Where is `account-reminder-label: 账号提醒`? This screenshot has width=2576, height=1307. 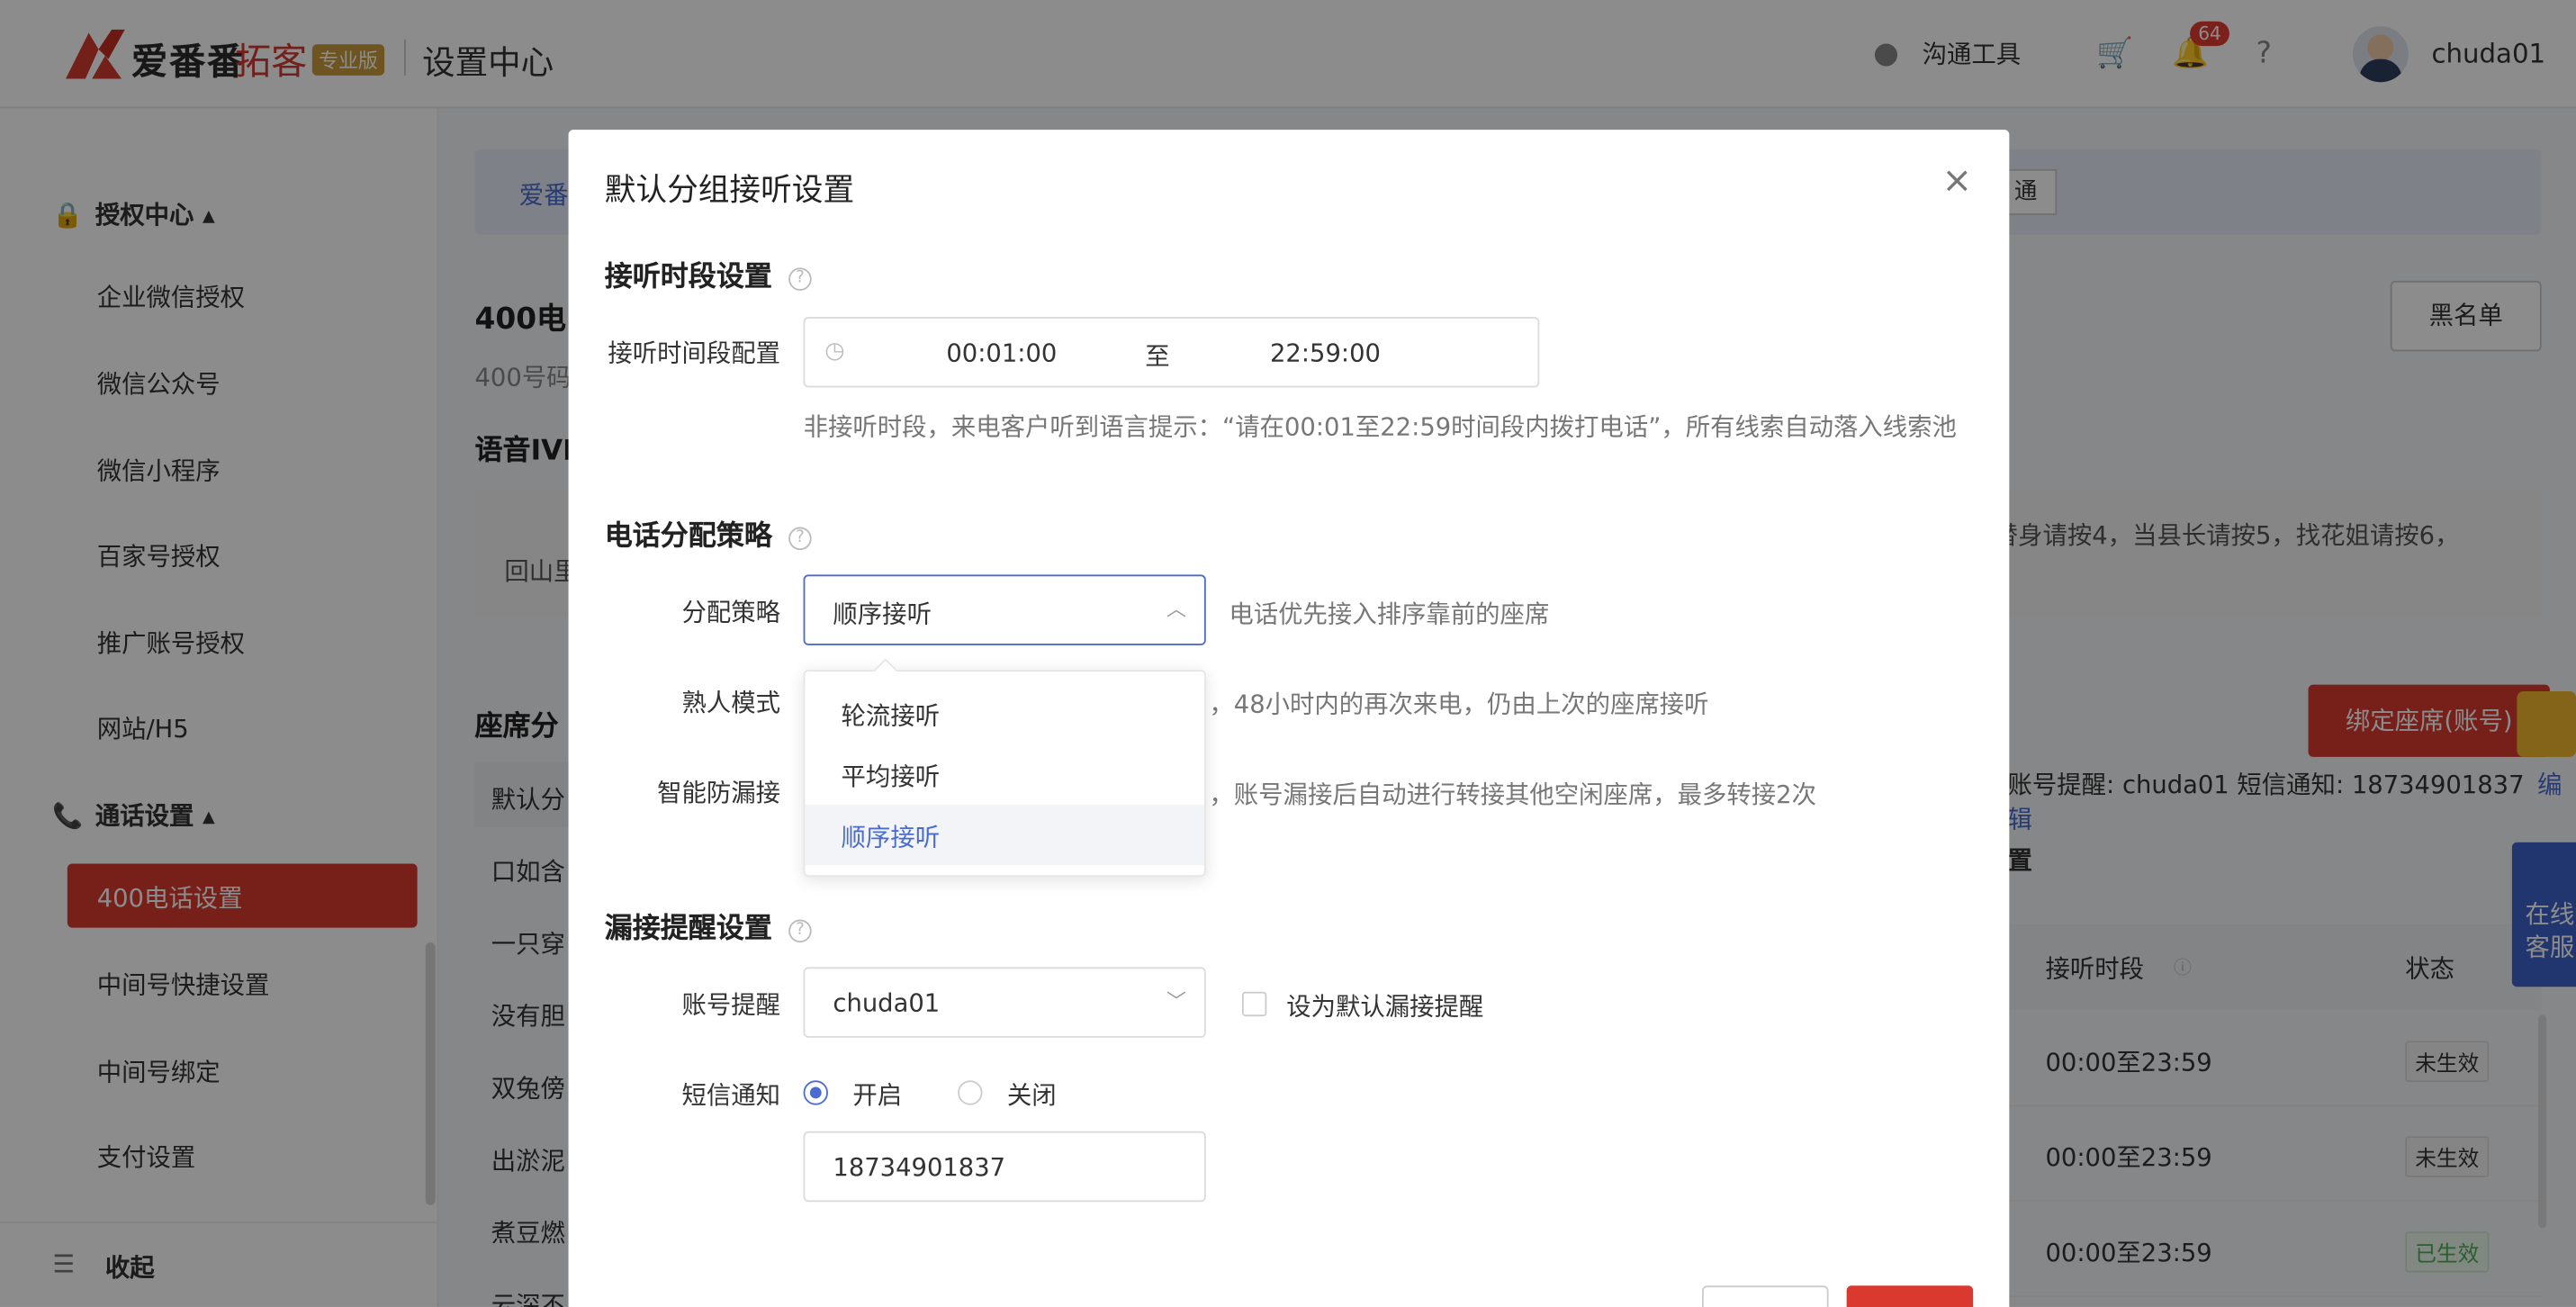 account-reminder-label: 账号提醒 is located at coordinates (731, 1004).